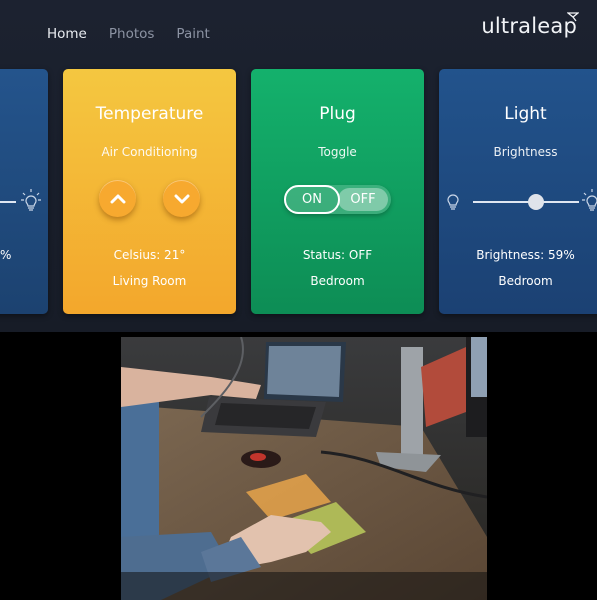  I want to click on card-plug: Plug Toggle ON OFF Status: OFF Bedroom, so click(337, 191).